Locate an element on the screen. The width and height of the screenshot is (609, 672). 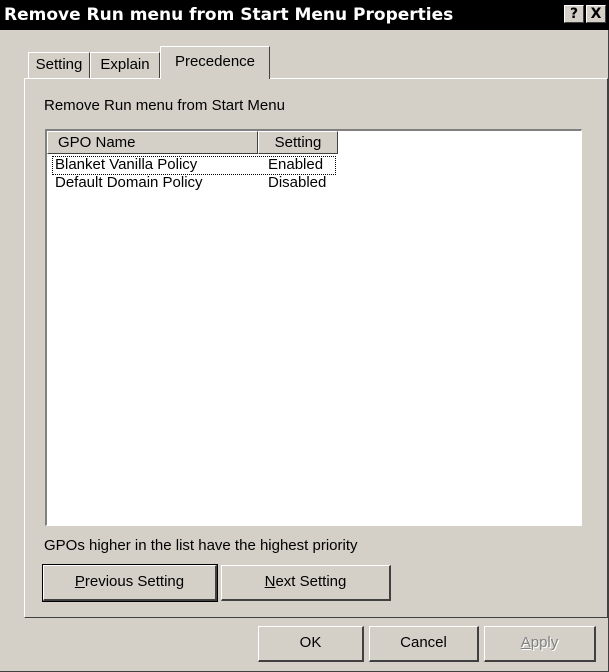
help-button: ? is located at coordinates (574, 14).